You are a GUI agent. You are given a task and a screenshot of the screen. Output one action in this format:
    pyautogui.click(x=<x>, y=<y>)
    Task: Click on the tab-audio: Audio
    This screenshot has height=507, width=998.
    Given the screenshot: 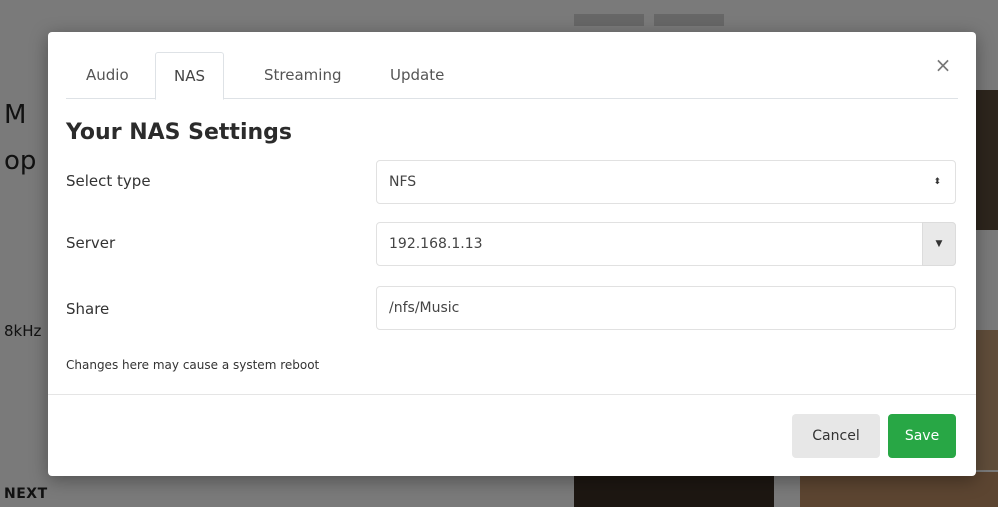 What is the action you would take?
    pyautogui.click(x=107, y=75)
    